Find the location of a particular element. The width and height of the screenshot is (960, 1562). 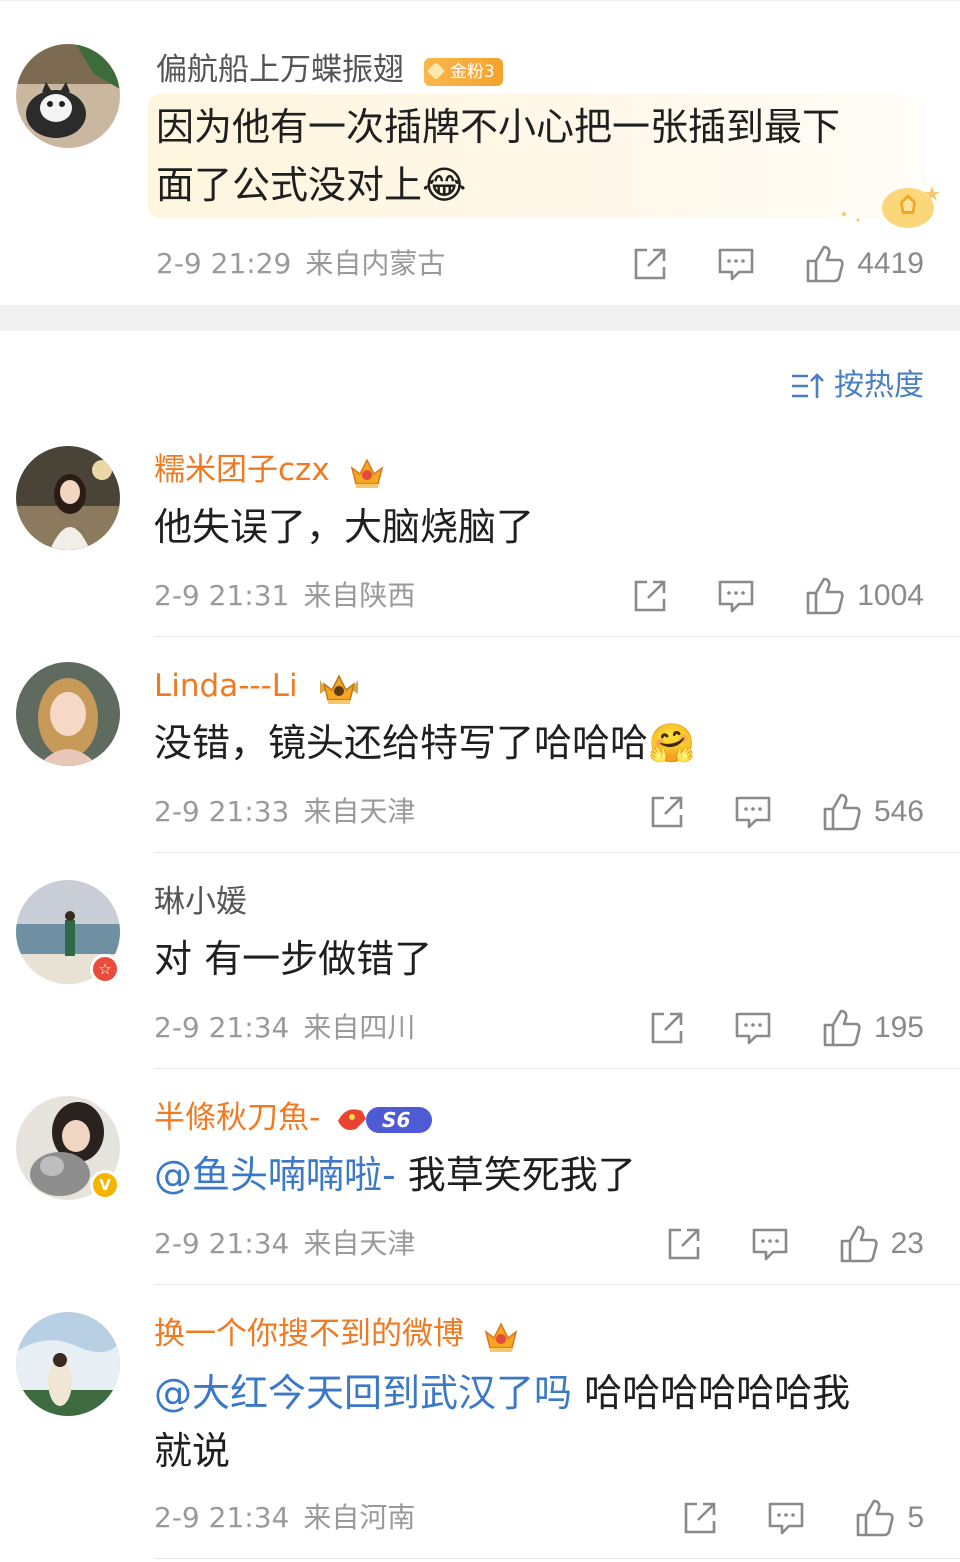

comment-actions: 195 is located at coordinates (786, 1028).